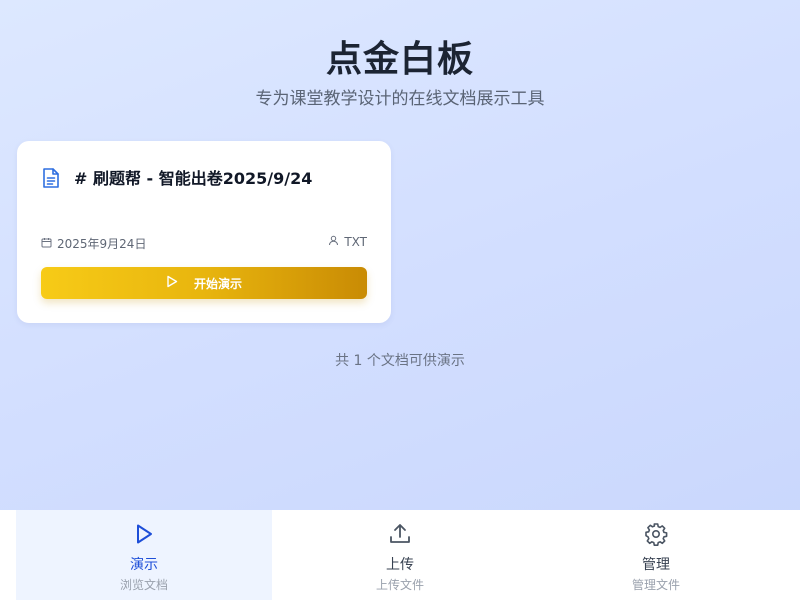 The width and height of the screenshot is (800, 600). What do you see at coordinates (656, 555) in the screenshot?
I see `nav-item-manage: 管理 管理文件` at bounding box center [656, 555].